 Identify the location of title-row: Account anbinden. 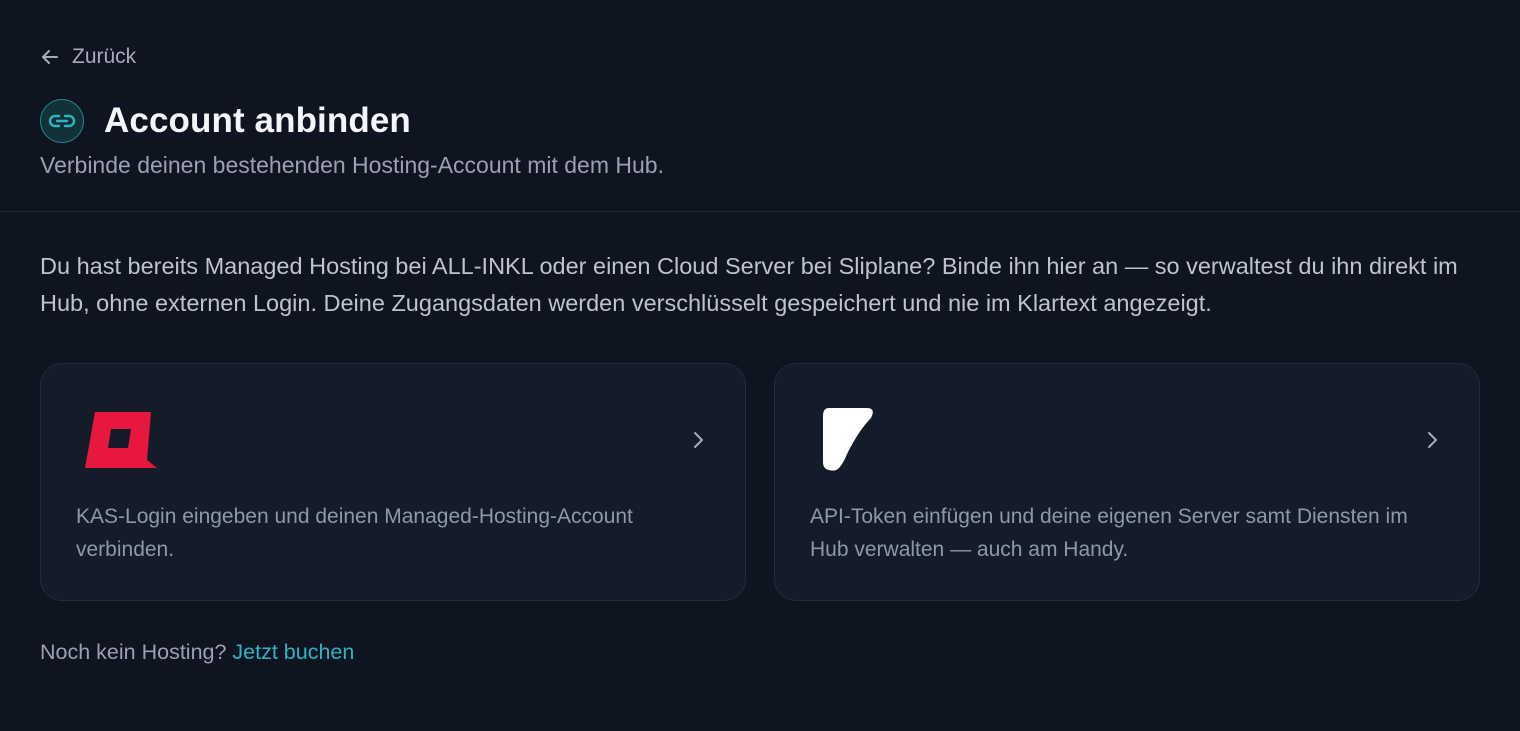
(225, 121).